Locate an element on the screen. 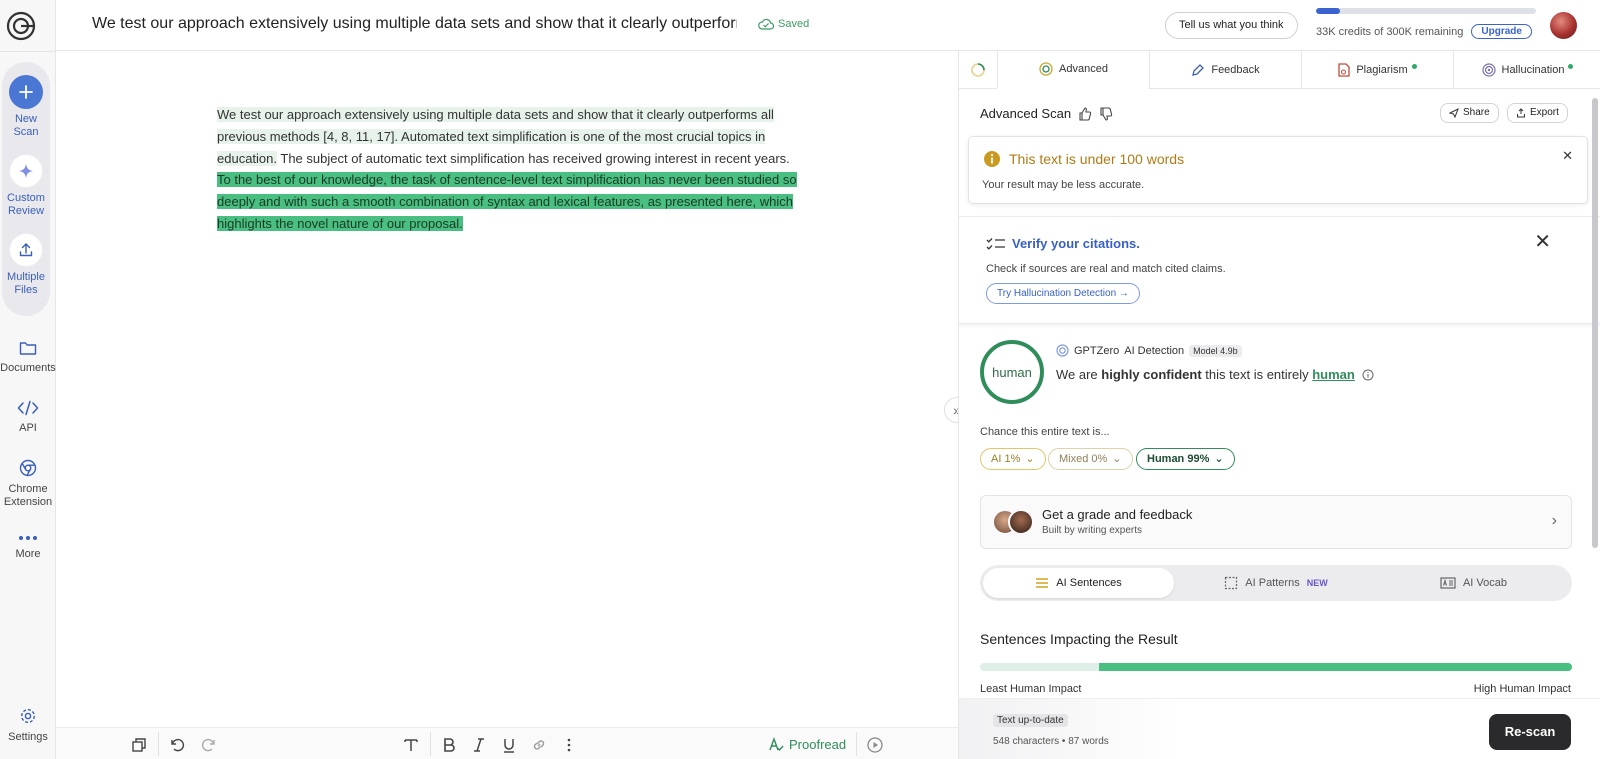 The width and height of the screenshot is (1600, 759). lines-icon is located at coordinates (1042, 583).